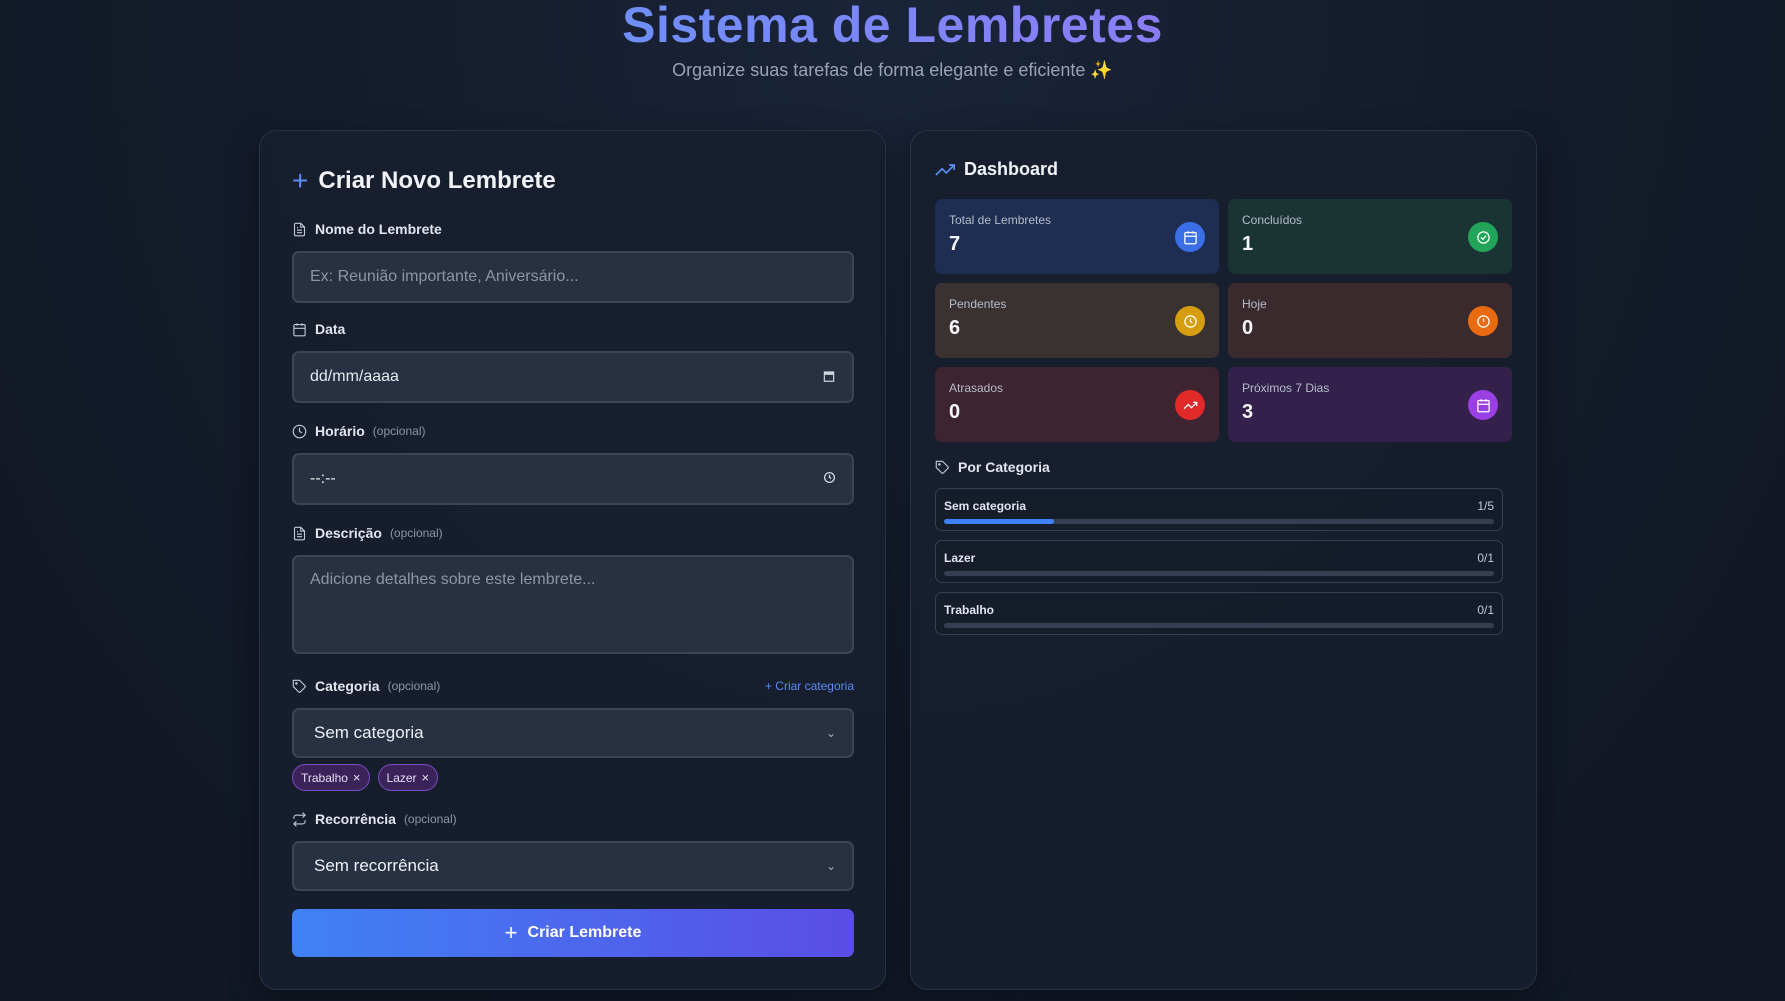 This screenshot has width=1785, height=1001. I want to click on stat-label: Pendentes, so click(978, 304).